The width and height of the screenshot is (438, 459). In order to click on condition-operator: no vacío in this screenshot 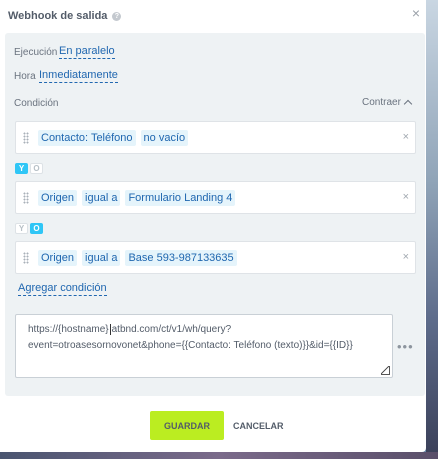, I will do `click(164, 137)`.